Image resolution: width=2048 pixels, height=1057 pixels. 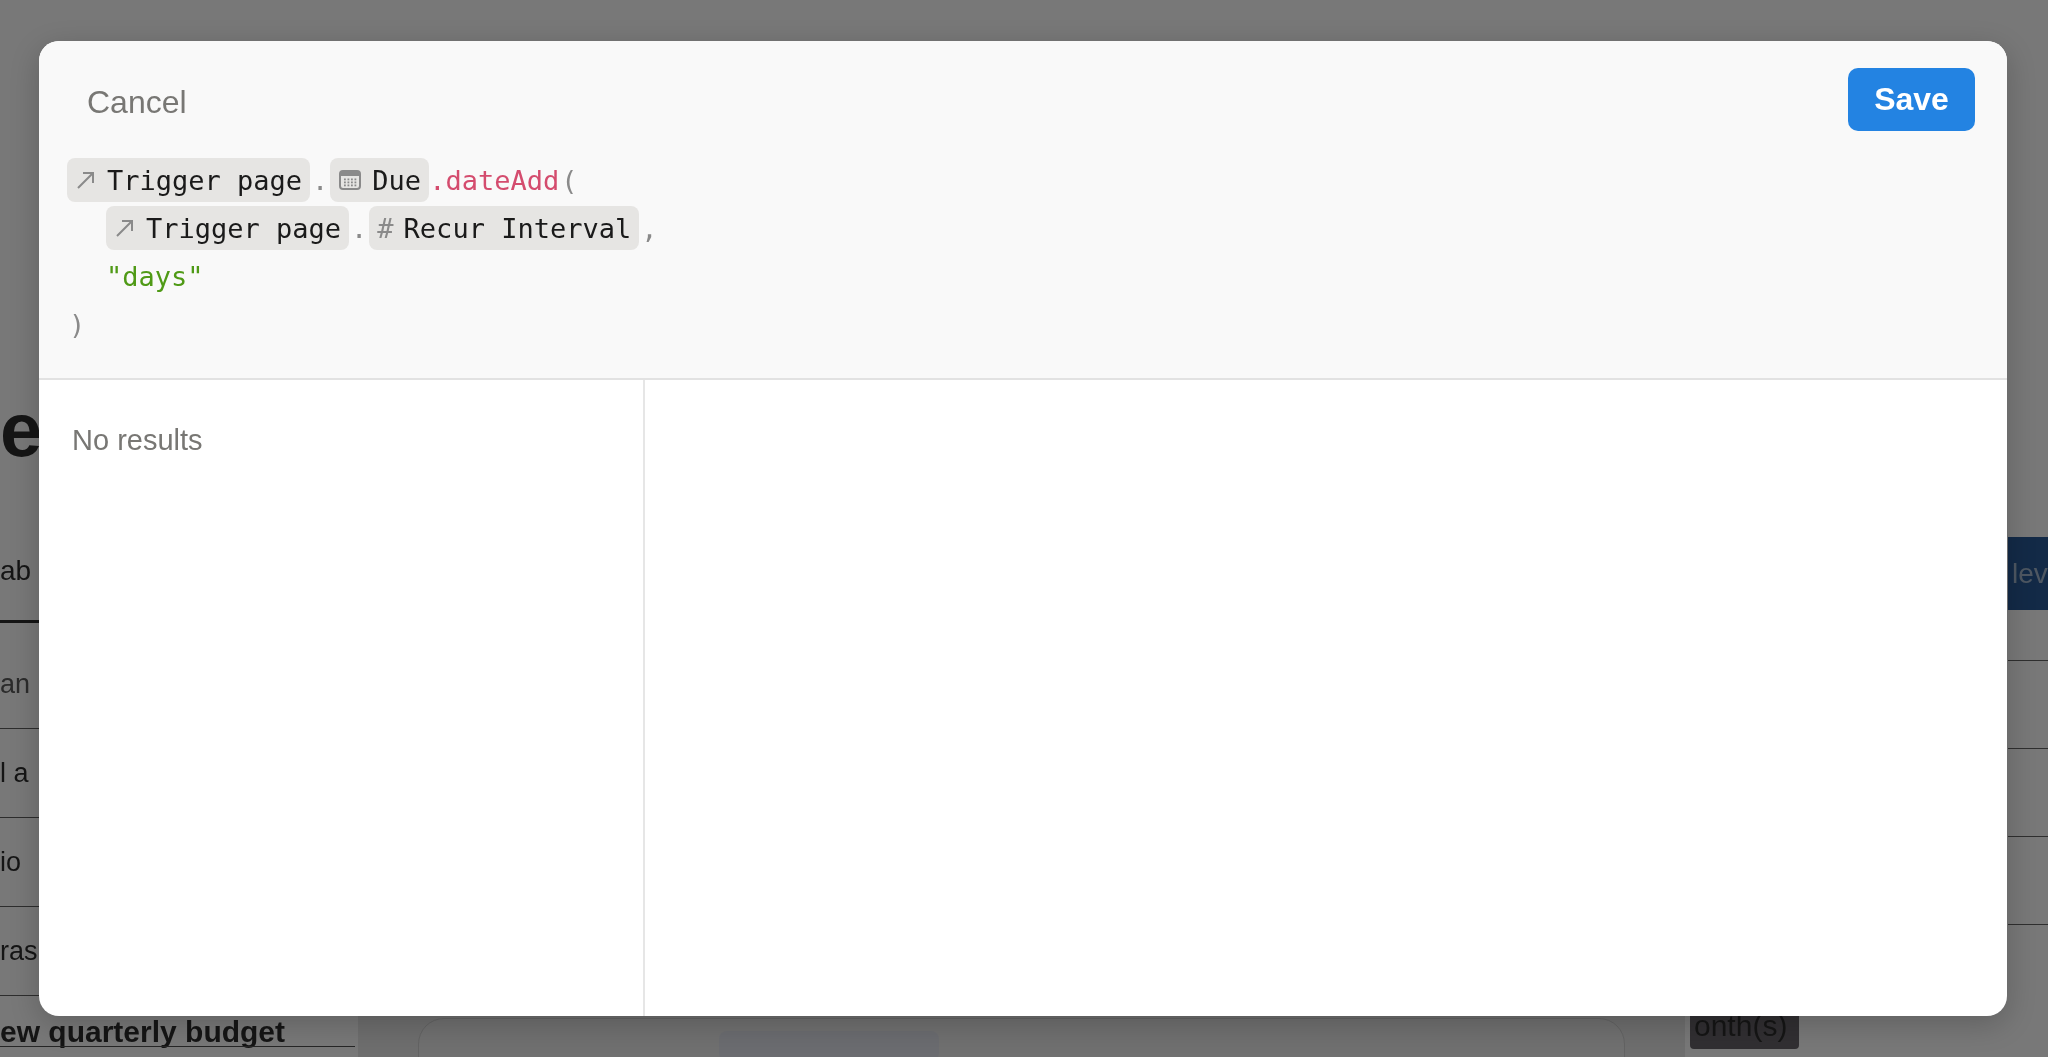 I want to click on empty-message: No results, so click(x=137, y=440).